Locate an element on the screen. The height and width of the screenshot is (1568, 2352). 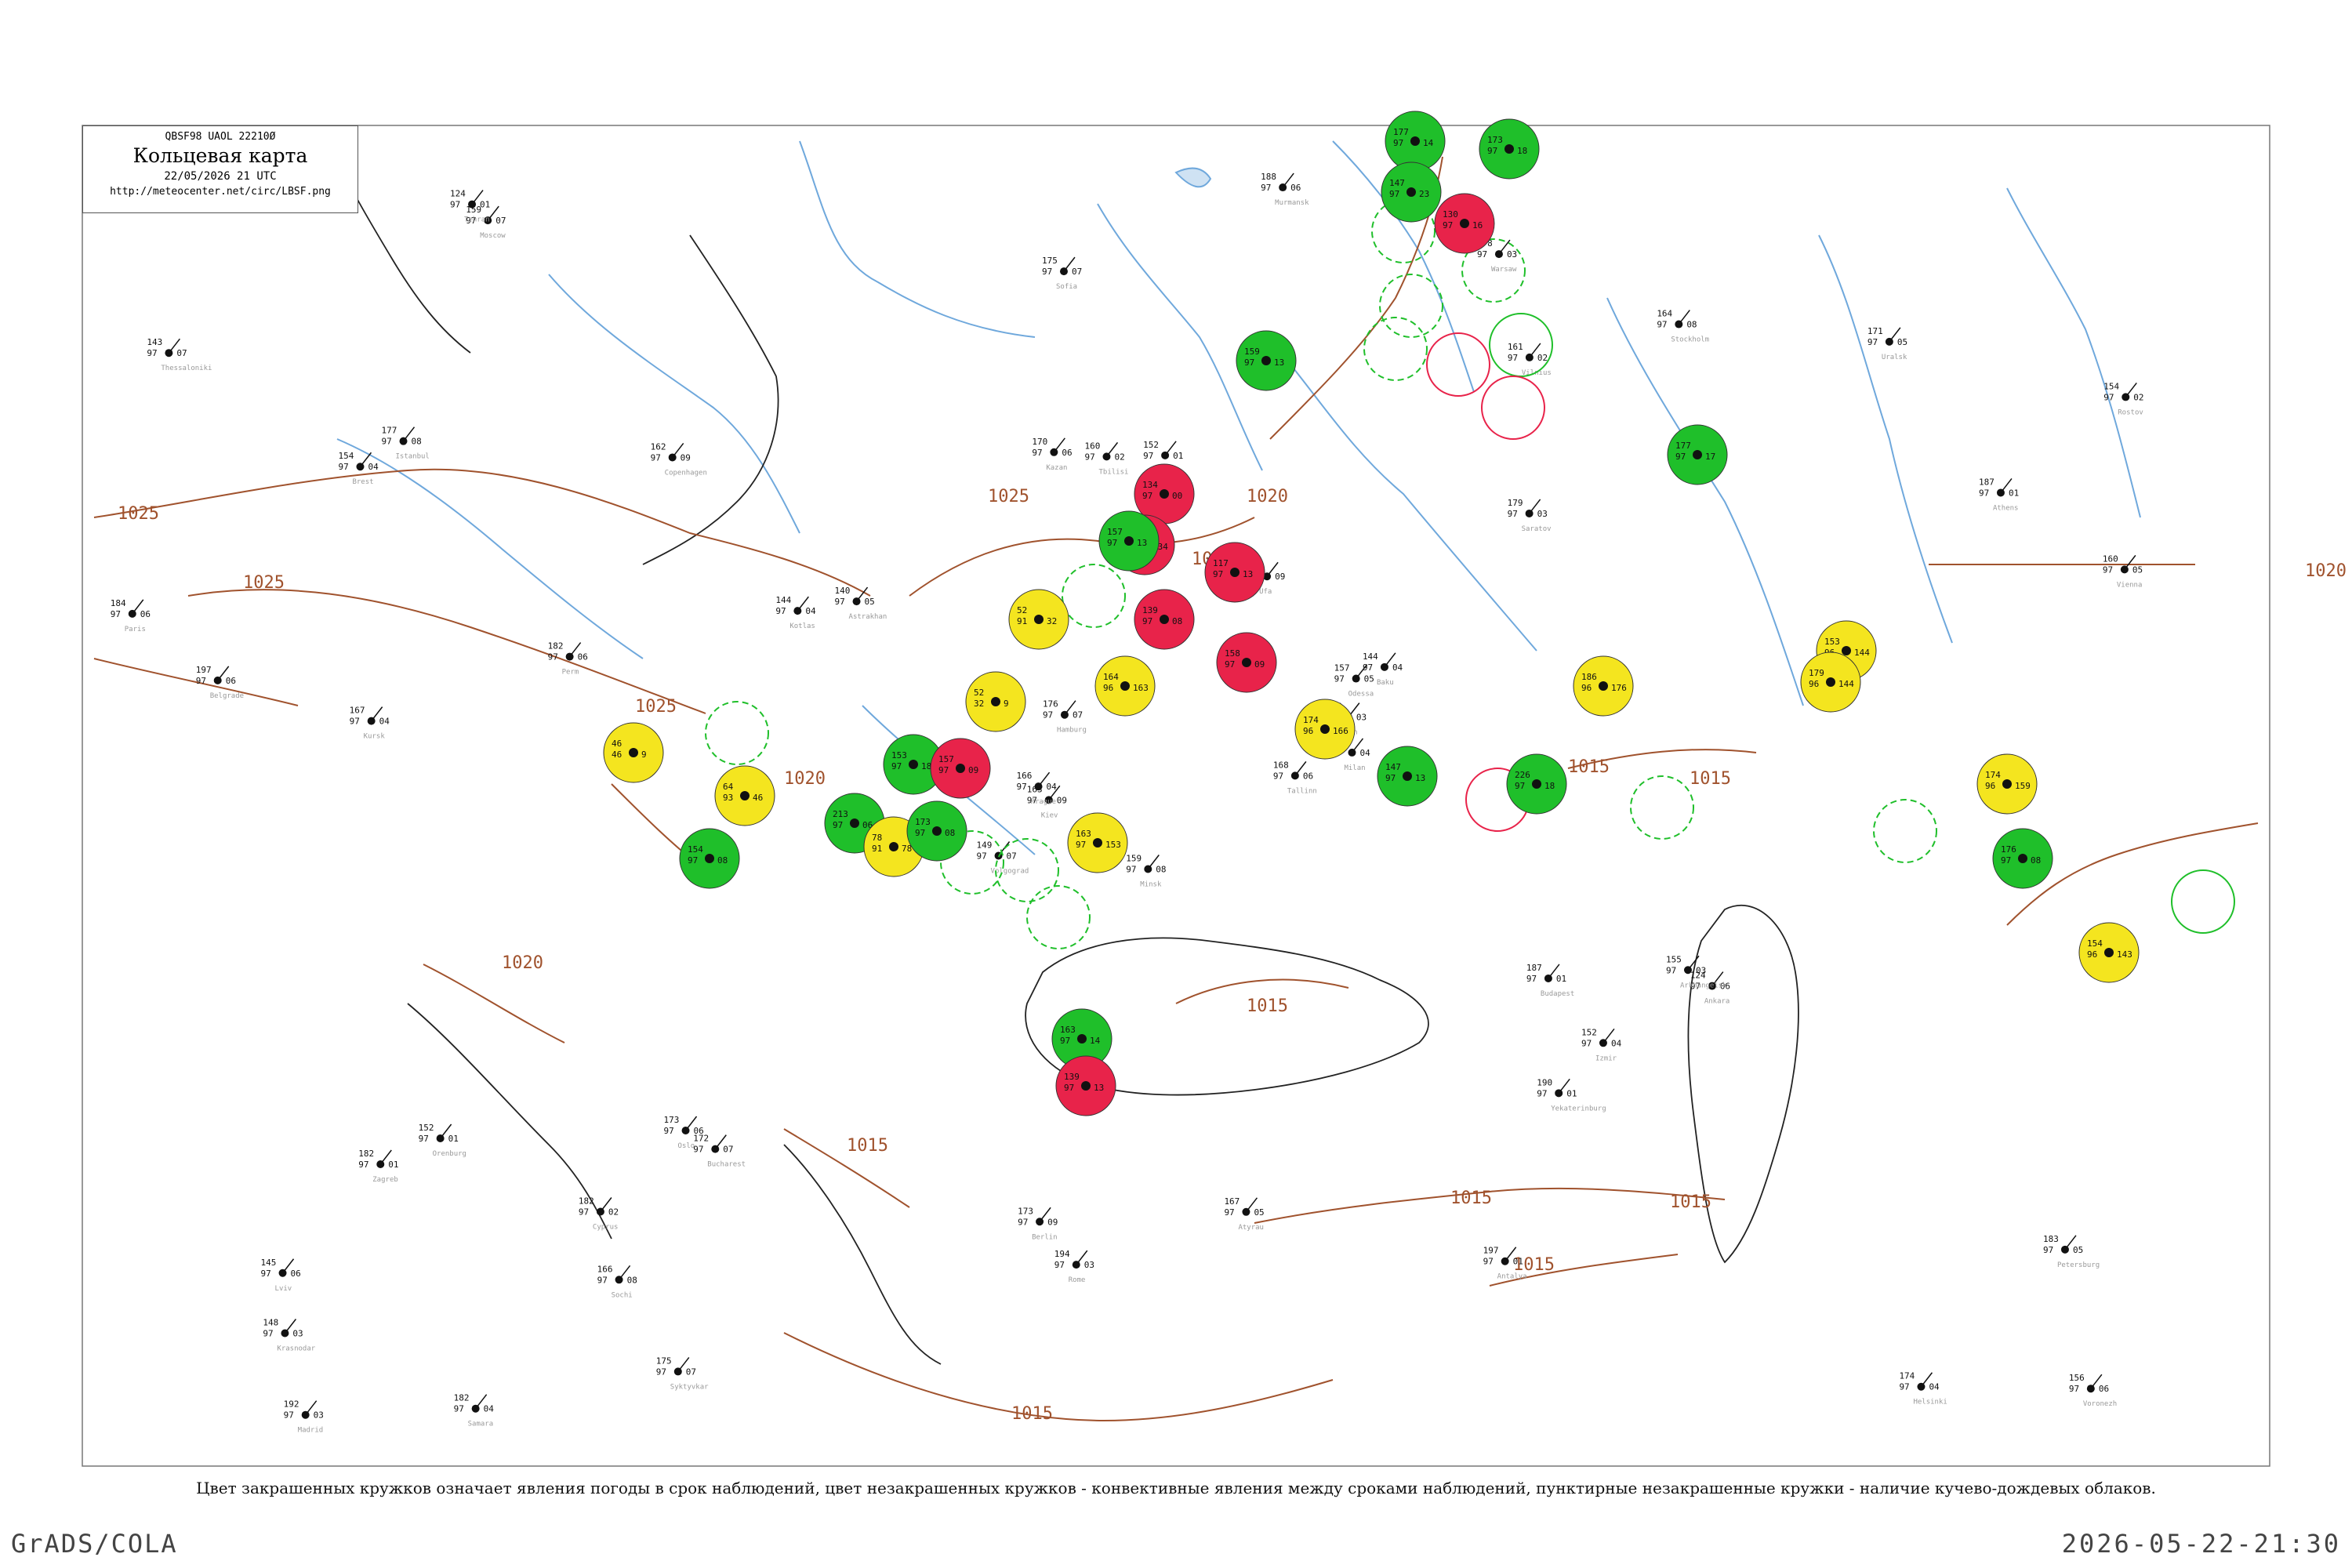
footer-software: GrADS/COLA is located at coordinates (94, 1544).